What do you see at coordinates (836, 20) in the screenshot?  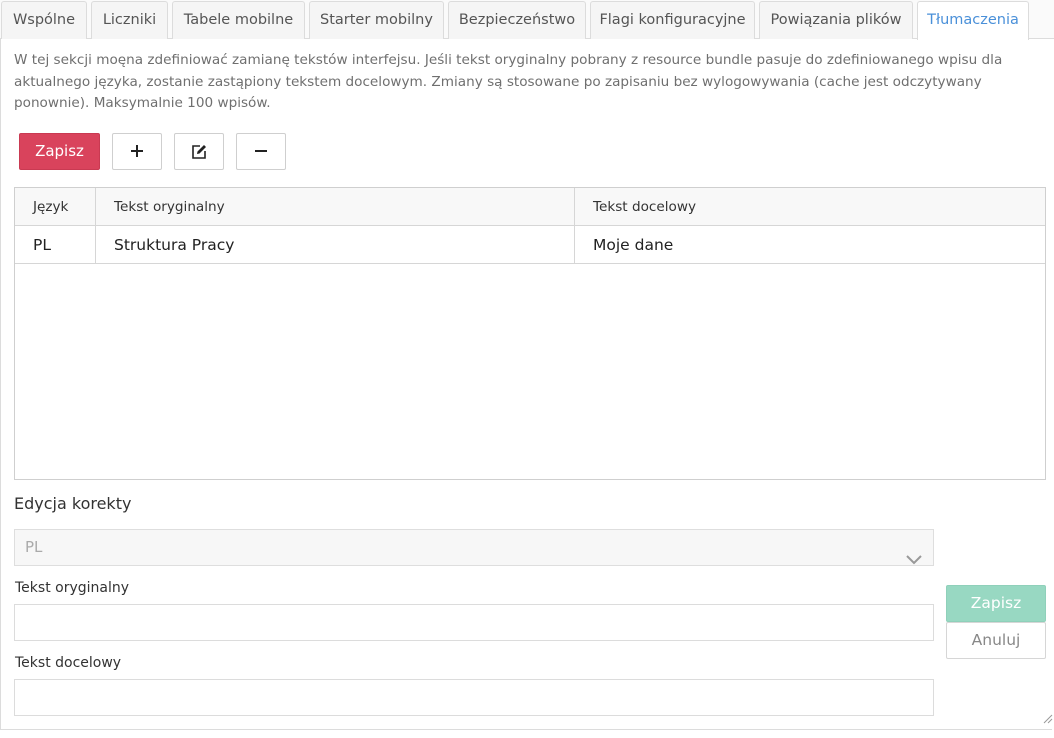 I see `tab-powiazania-plikow: Powiązania plików` at bounding box center [836, 20].